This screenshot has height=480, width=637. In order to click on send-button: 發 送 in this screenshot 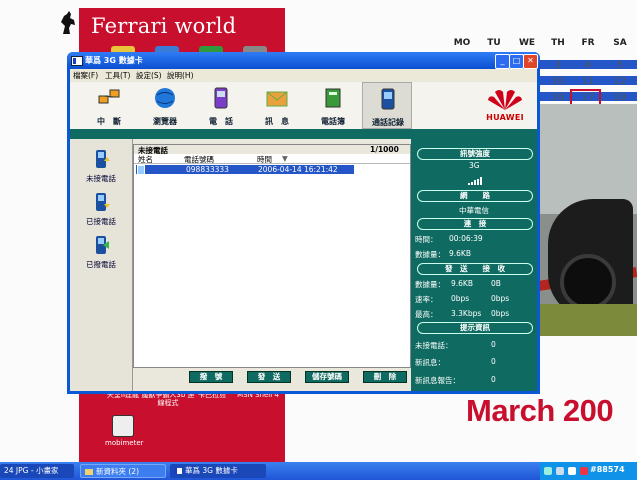, I will do `click(269, 377)`.